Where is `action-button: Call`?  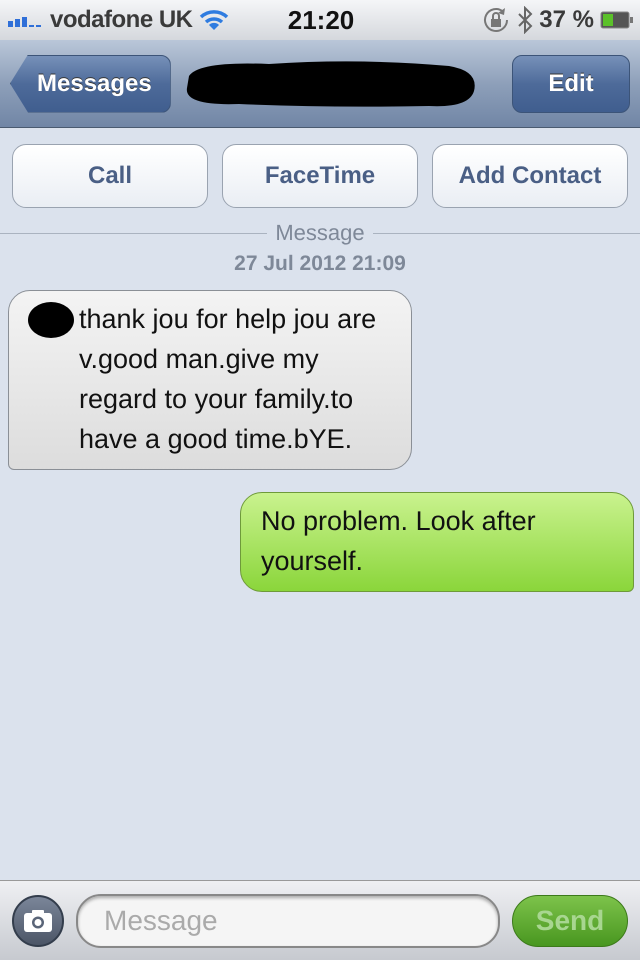
action-button: Call is located at coordinates (110, 176).